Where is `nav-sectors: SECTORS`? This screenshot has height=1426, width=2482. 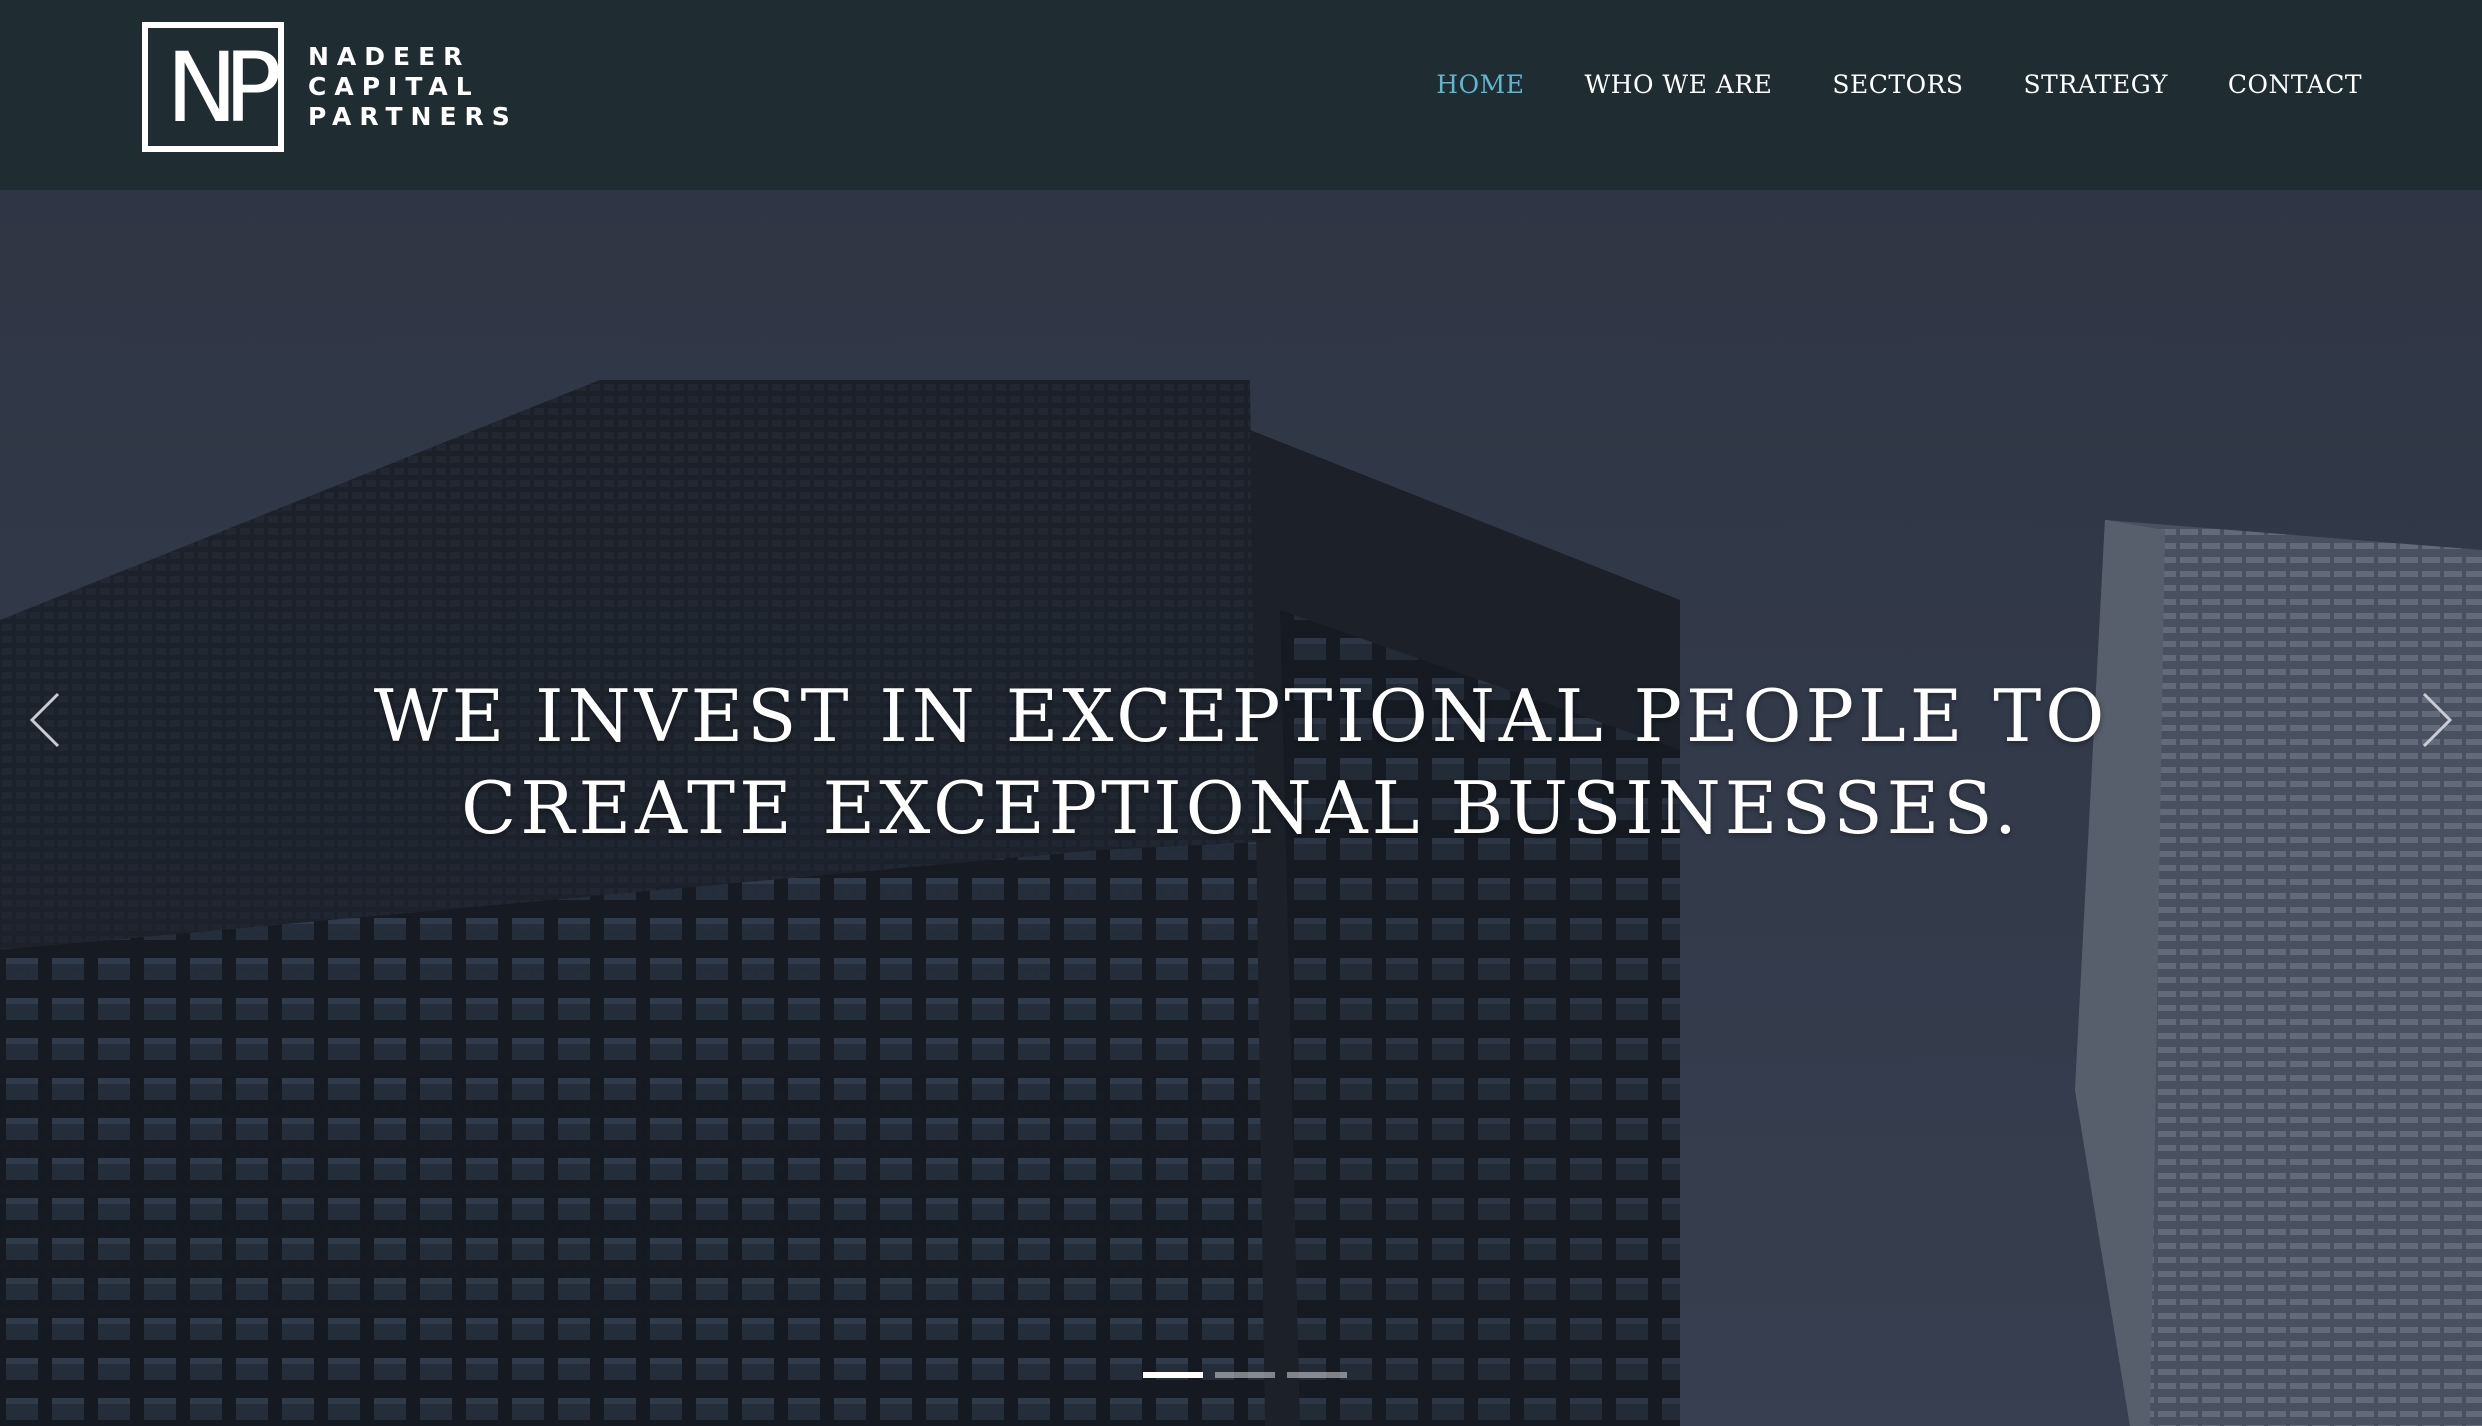
nav-sectors: SECTORS is located at coordinates (1897, 84).